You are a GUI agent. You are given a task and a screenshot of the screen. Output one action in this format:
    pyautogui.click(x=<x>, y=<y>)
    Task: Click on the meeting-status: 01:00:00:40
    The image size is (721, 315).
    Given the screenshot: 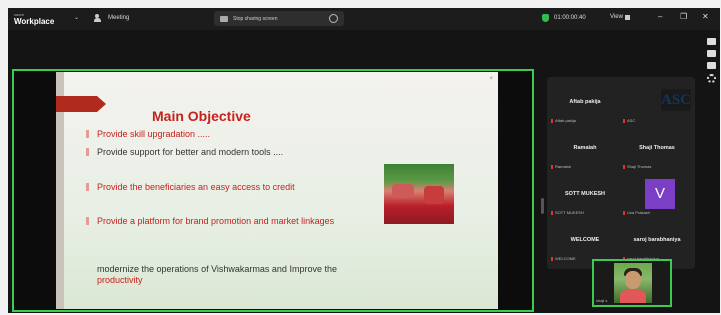 What is the action you would take?
    pyautogui.click(x=564, y=18)
    